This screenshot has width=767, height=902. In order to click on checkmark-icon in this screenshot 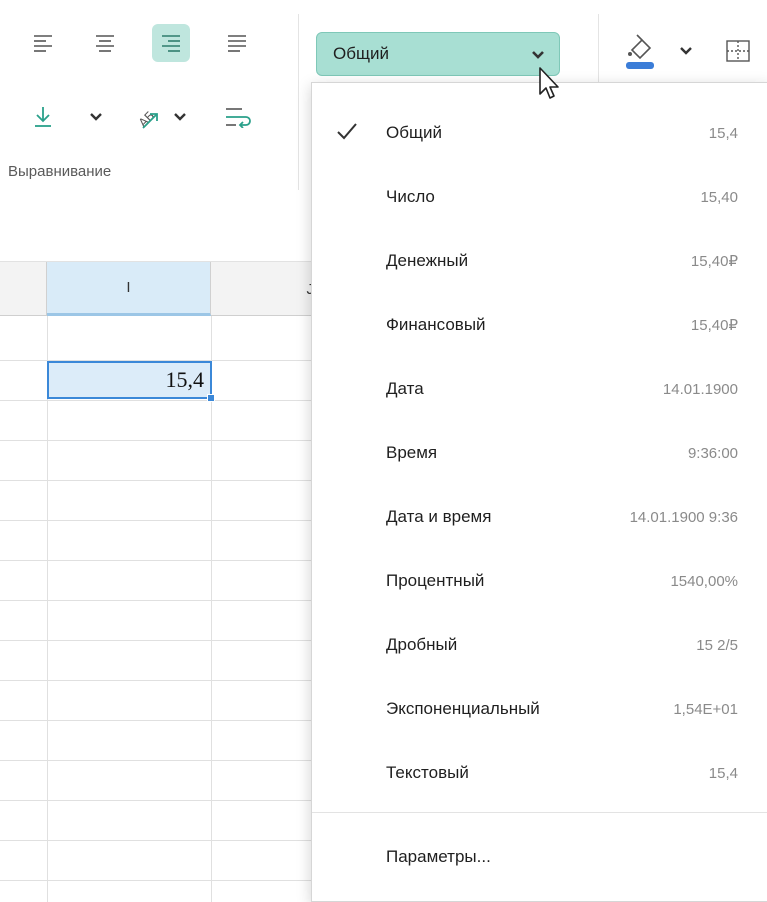, I will do `click(347, 133)`.